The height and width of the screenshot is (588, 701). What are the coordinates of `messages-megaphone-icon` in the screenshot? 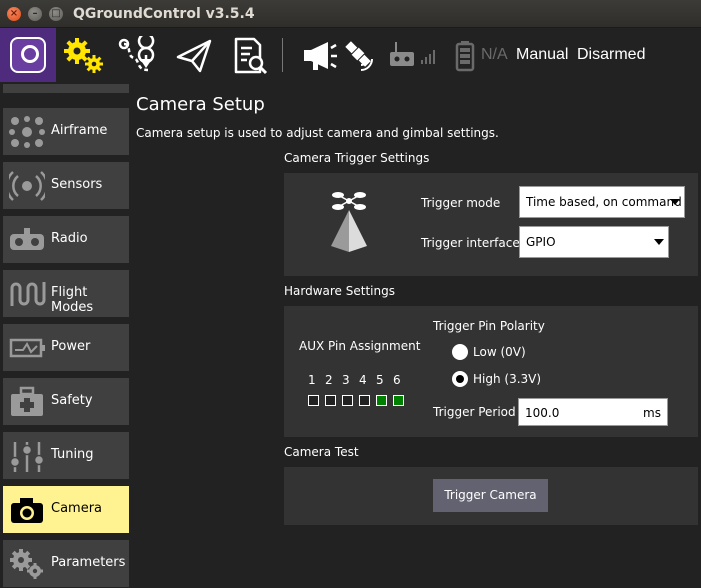 It's located at (320, 56).